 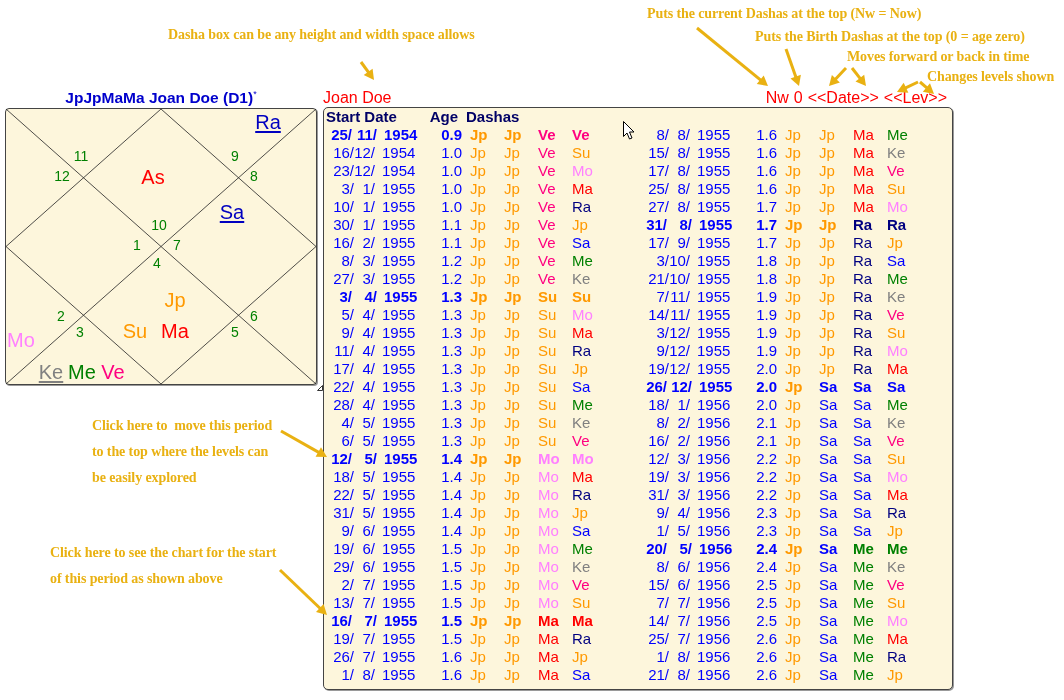 I want to click on start-date-link: 8/ 8/ 1955, so click(x=690, y=135).